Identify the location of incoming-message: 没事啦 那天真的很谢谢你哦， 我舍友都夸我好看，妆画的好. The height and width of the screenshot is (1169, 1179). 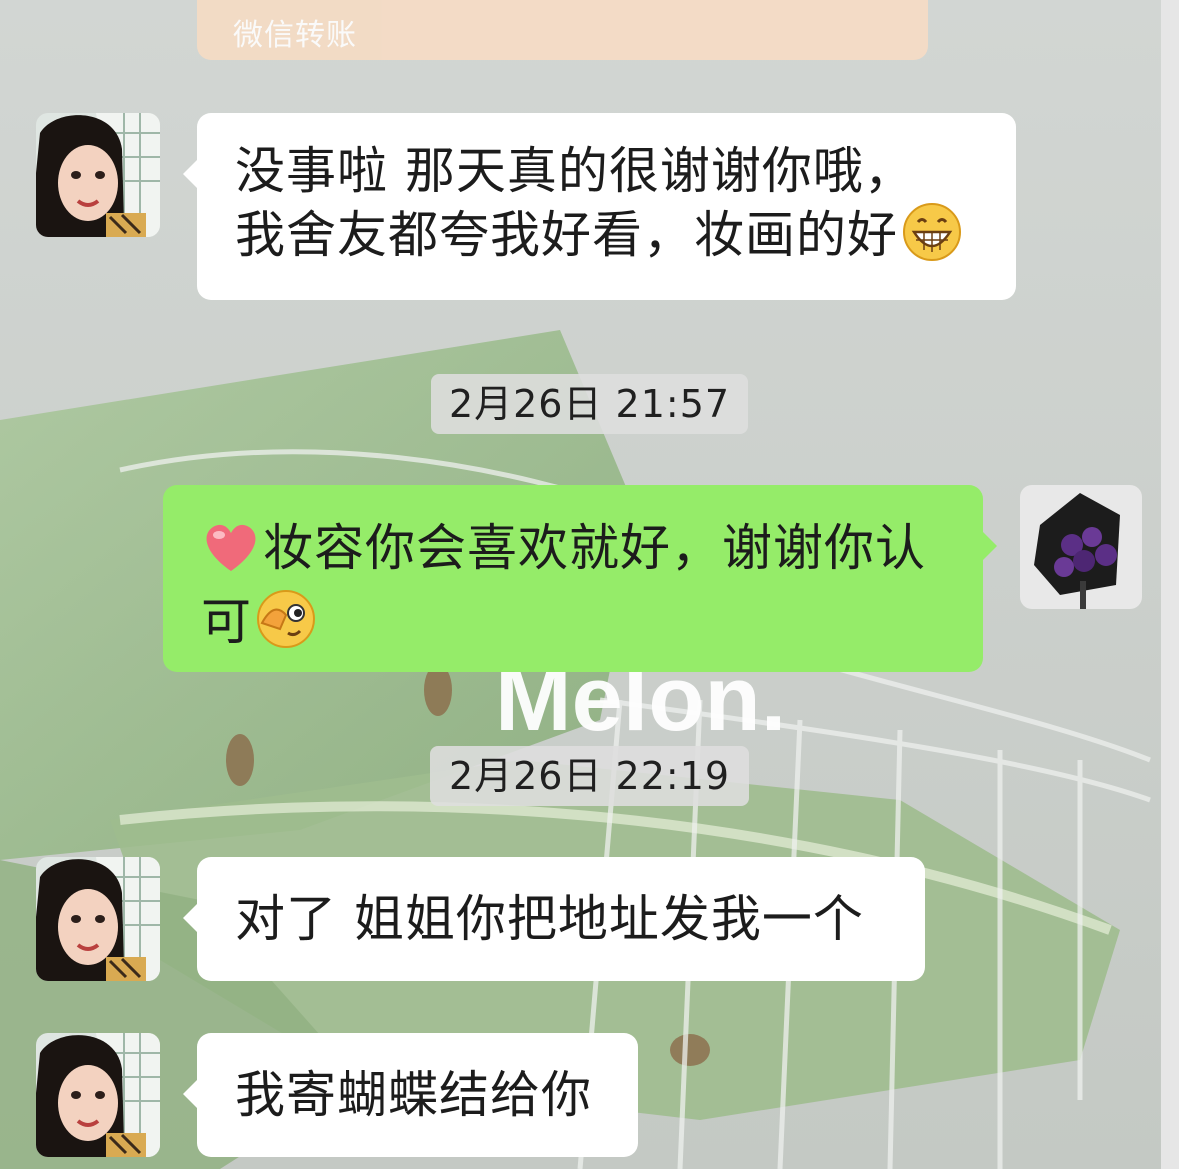
(599, 206).